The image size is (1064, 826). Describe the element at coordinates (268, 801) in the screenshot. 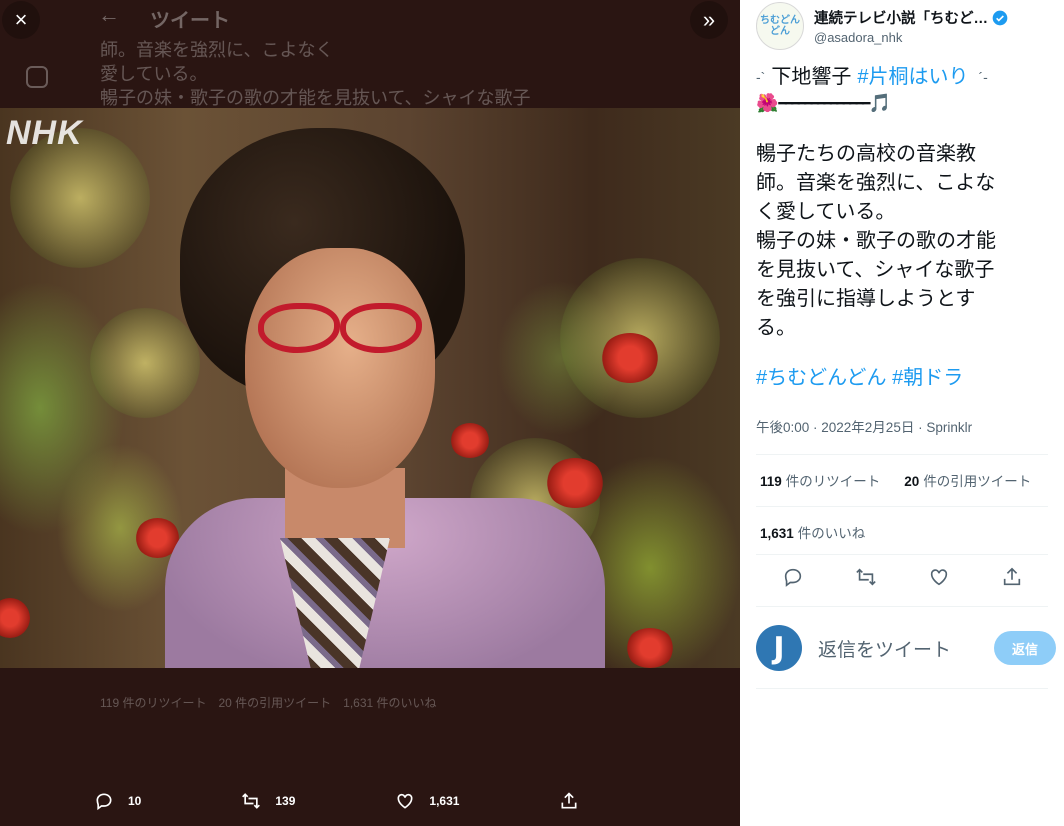

I see `retweet-action: 139` at that location.